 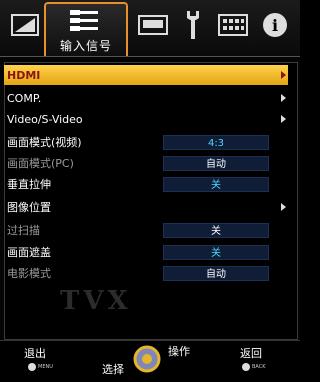 I want to click on watermark-logo: TVX, so click(x=96, y=301).